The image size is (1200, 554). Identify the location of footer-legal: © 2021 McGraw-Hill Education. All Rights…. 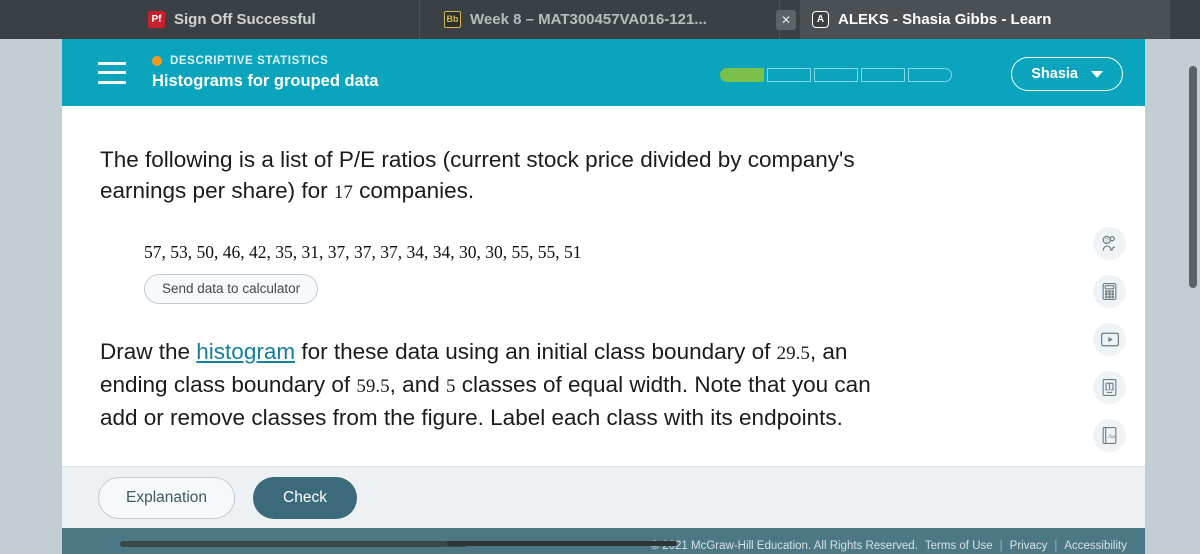
(889, 546).